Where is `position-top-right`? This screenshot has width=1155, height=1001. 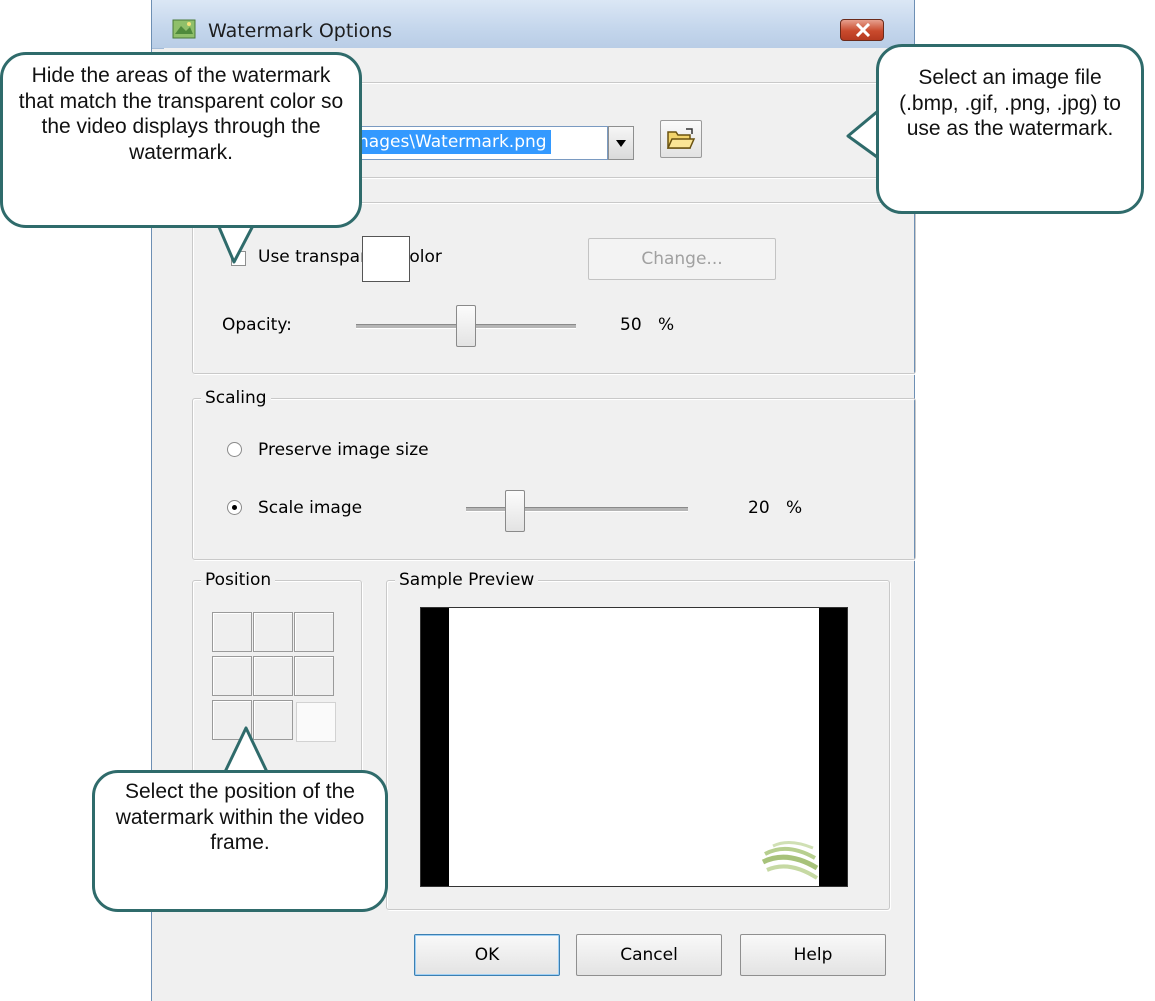
position-top-right is located at coordinates (314, 632).